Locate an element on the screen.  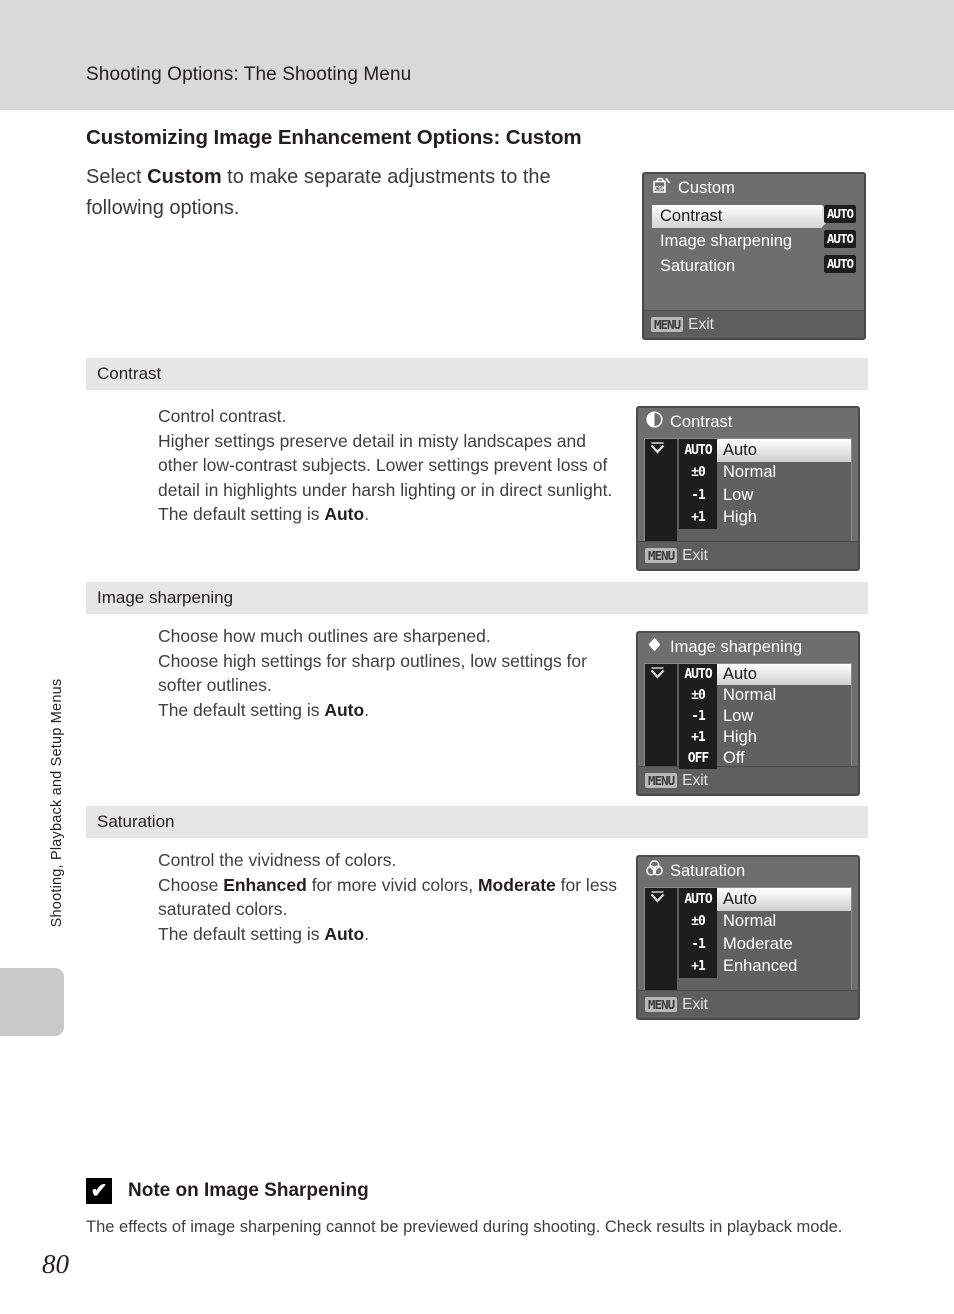
lcd-sharpening-option-auto: AUTO Auto is located at coordinates (748, 674).